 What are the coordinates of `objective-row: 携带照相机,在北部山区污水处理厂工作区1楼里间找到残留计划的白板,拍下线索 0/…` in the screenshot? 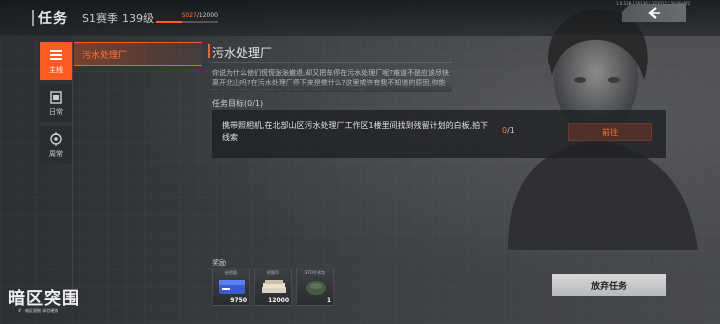 It's located at (439, 134).